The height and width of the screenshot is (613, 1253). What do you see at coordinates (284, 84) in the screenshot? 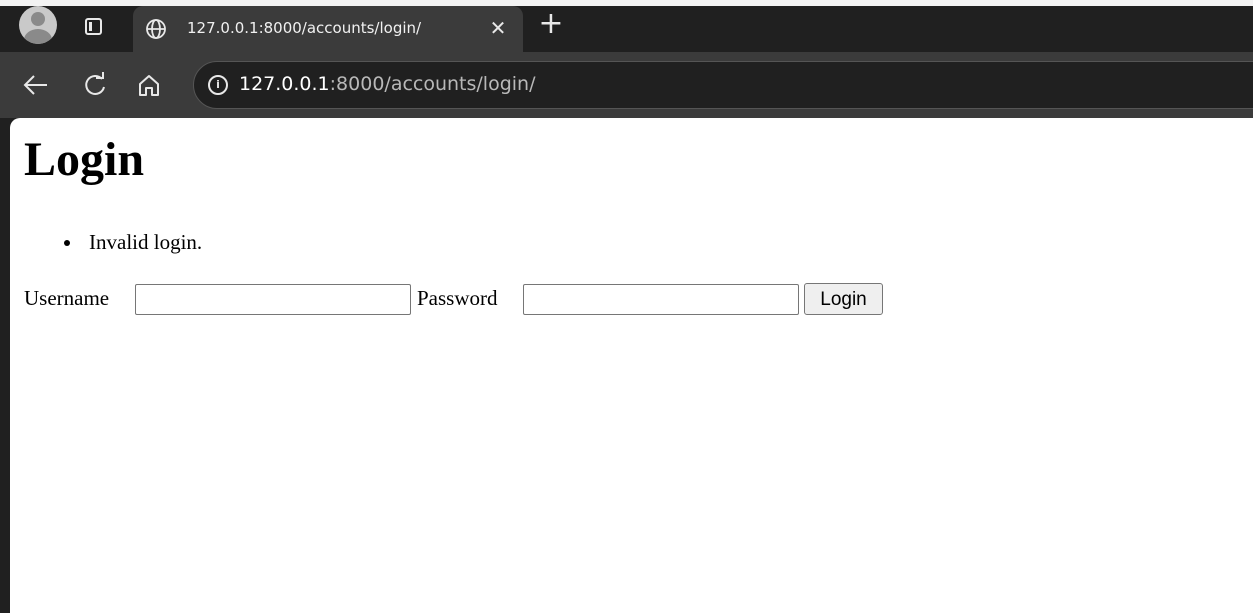
I see `url-host: 127.0.0.1` at bounding box center [284, 84].